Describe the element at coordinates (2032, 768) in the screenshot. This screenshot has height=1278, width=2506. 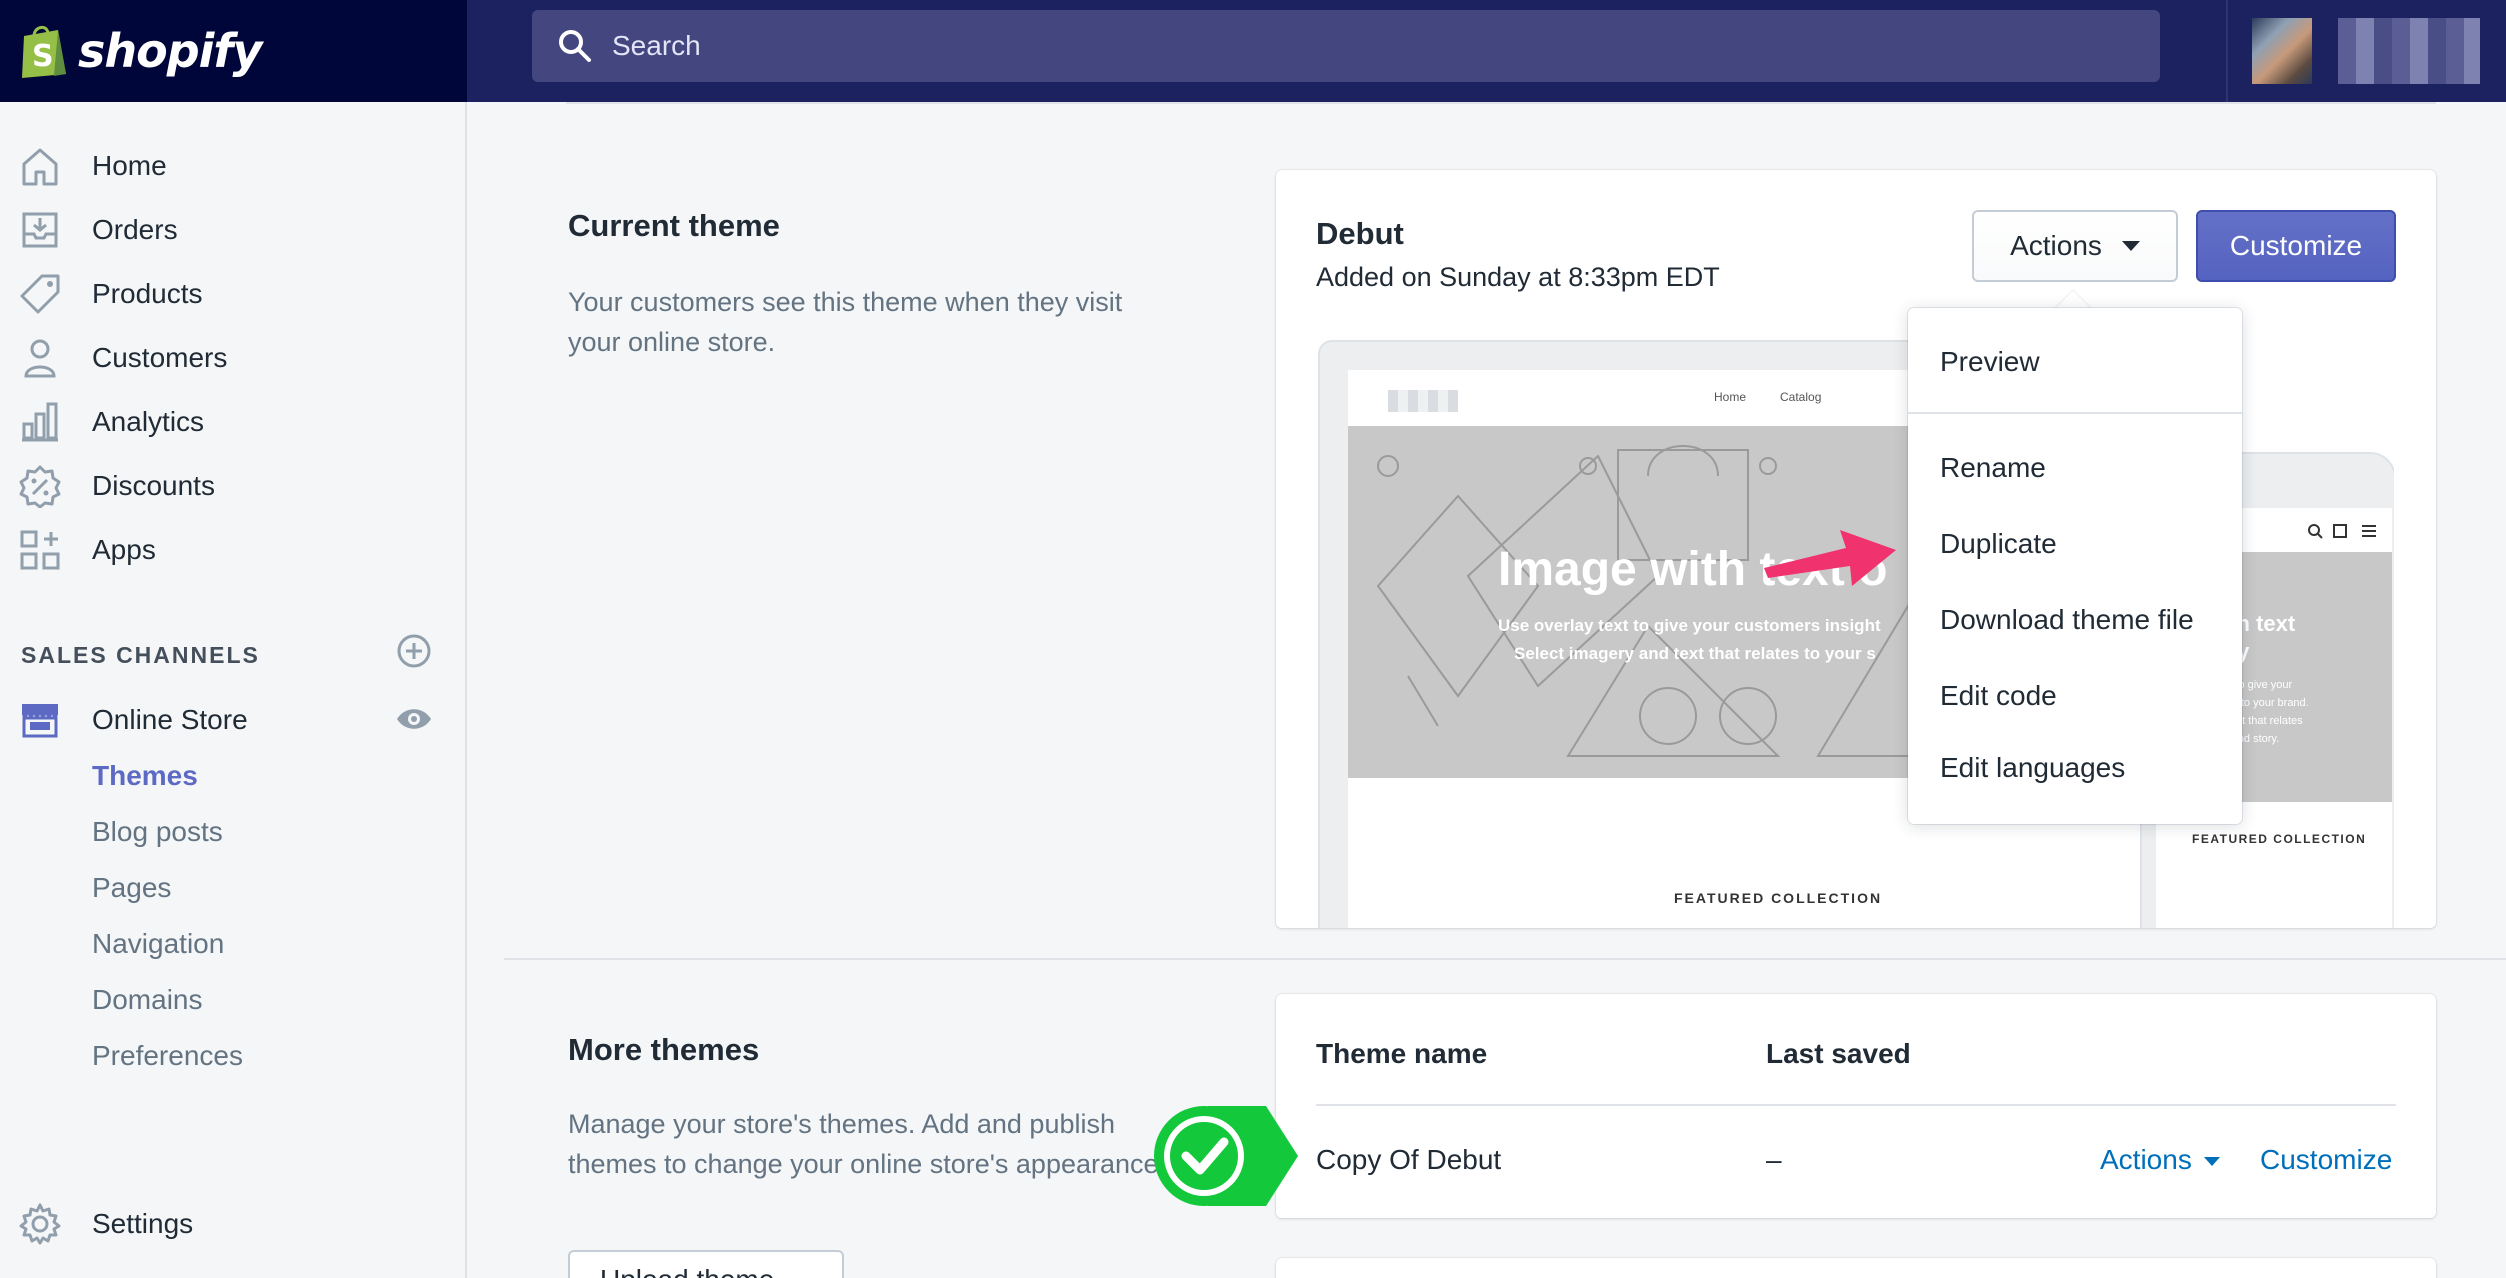
I see `menu-item-edit-languages: Edit languages` at that location.